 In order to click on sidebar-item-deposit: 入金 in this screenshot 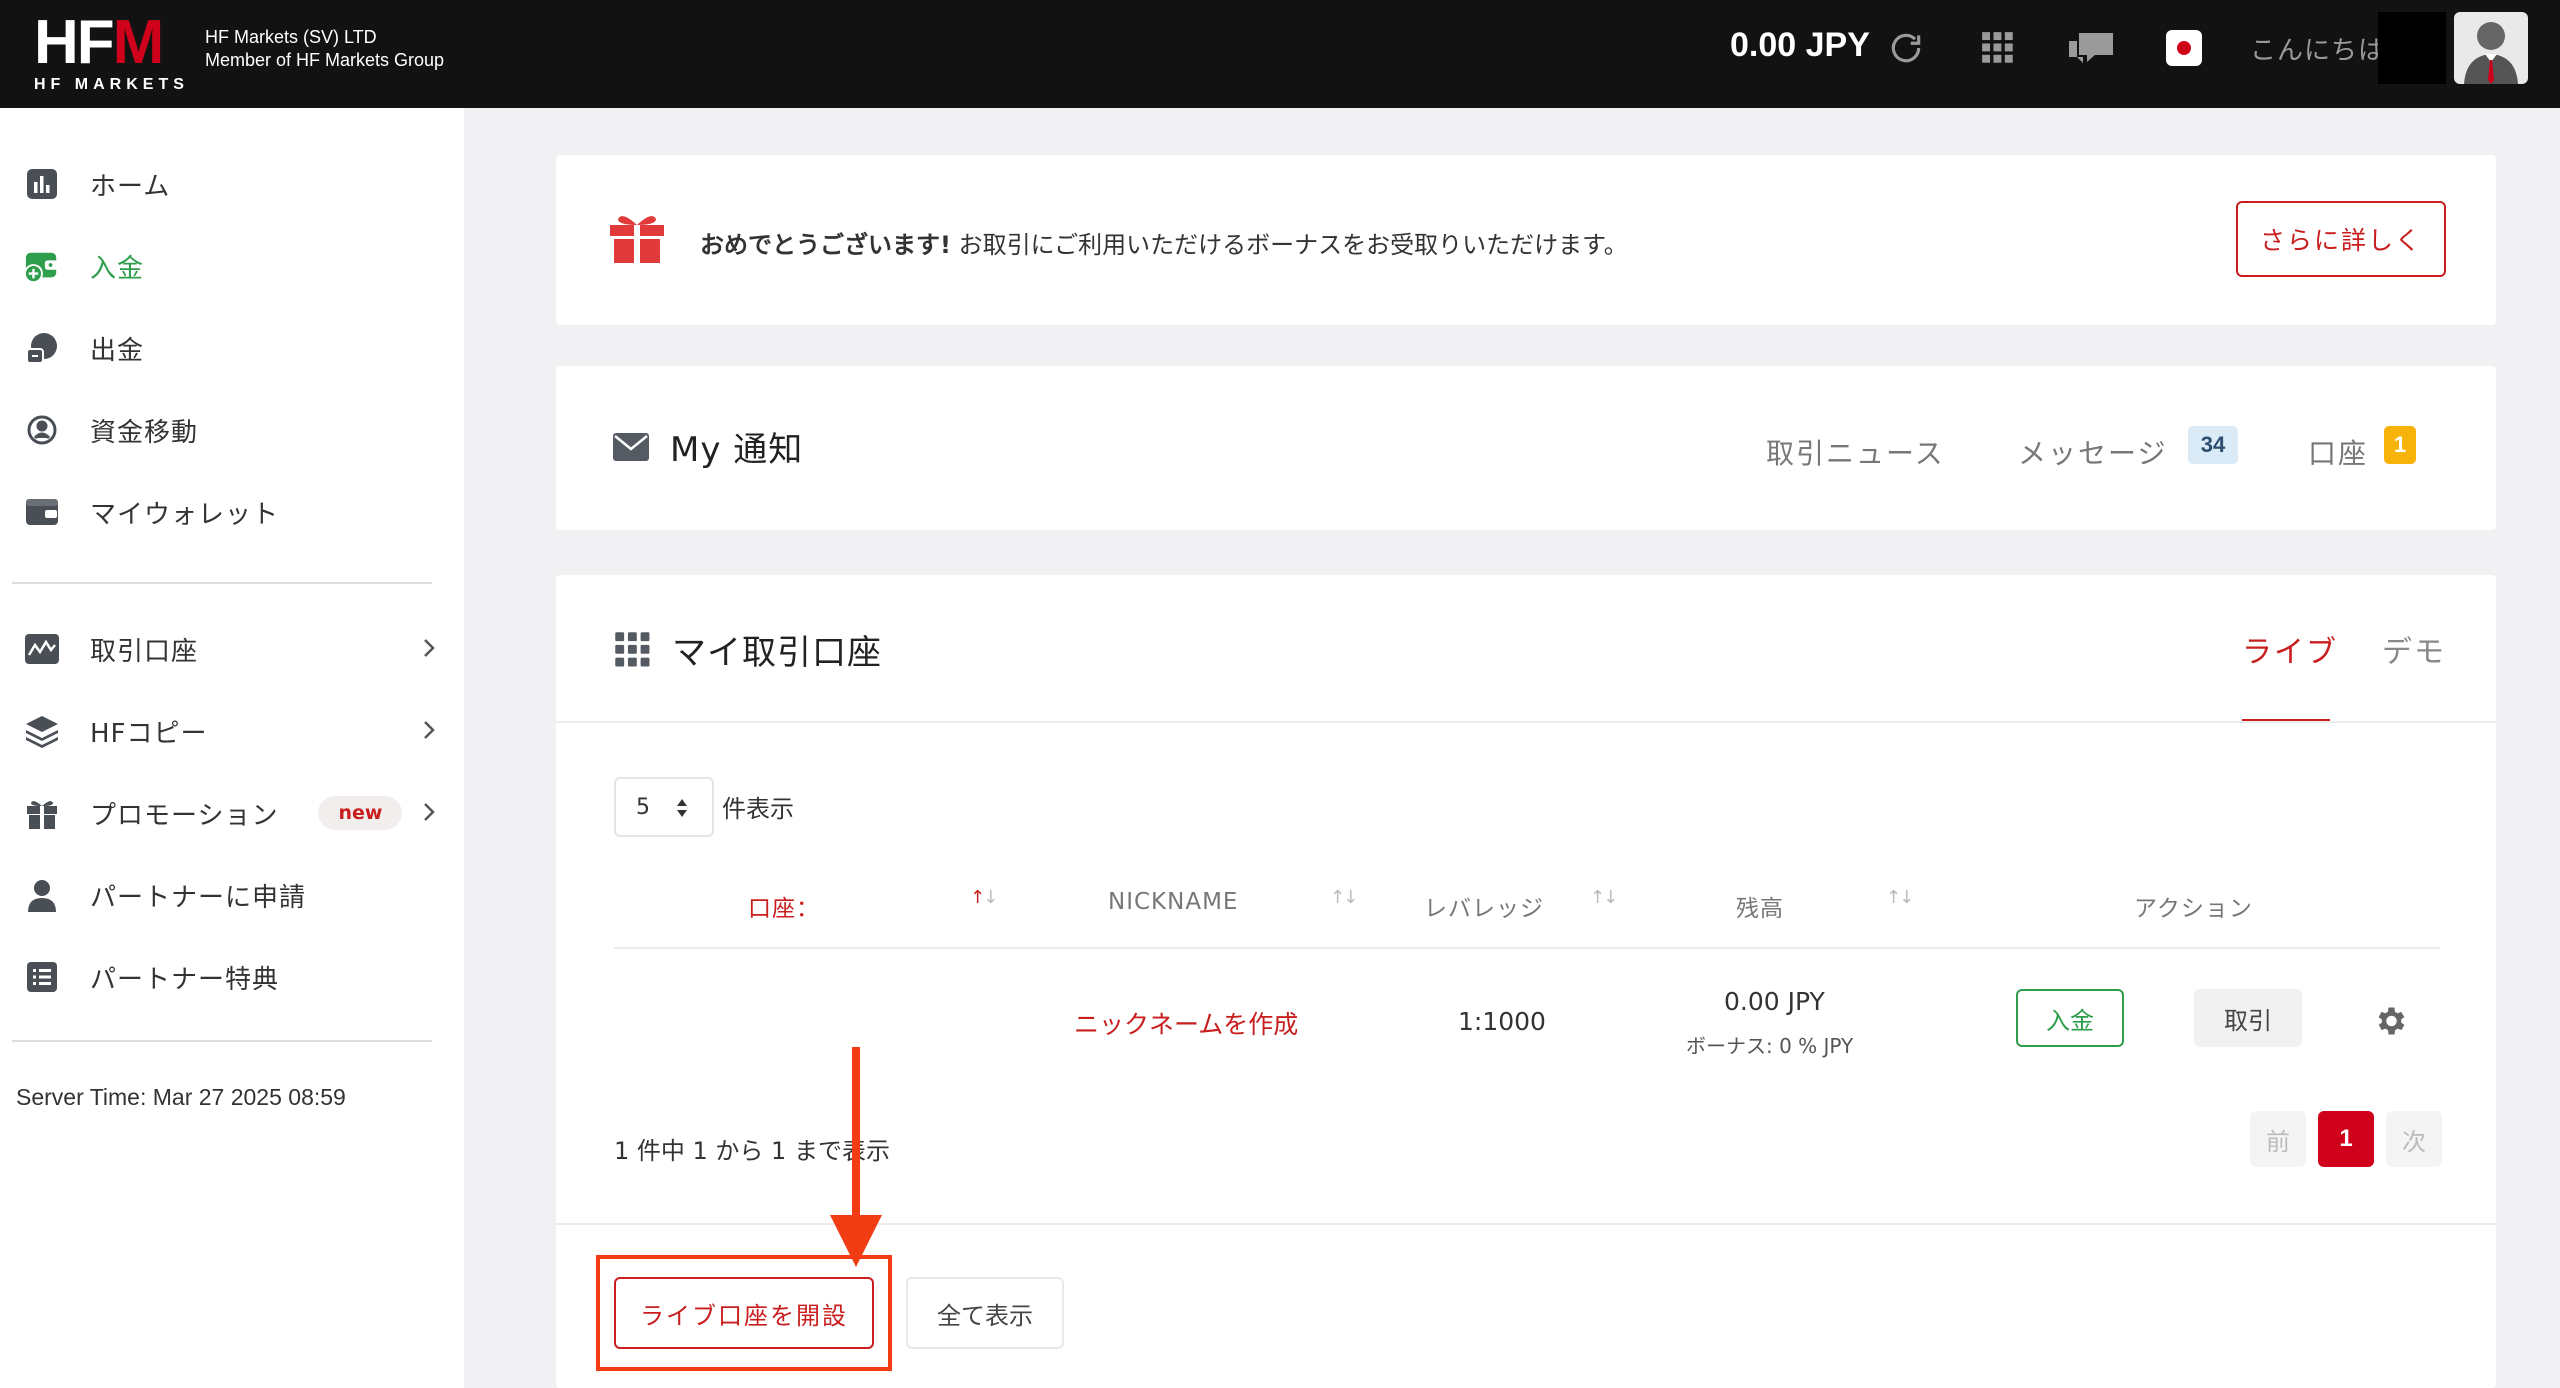, I will do `click(234, 266)`.